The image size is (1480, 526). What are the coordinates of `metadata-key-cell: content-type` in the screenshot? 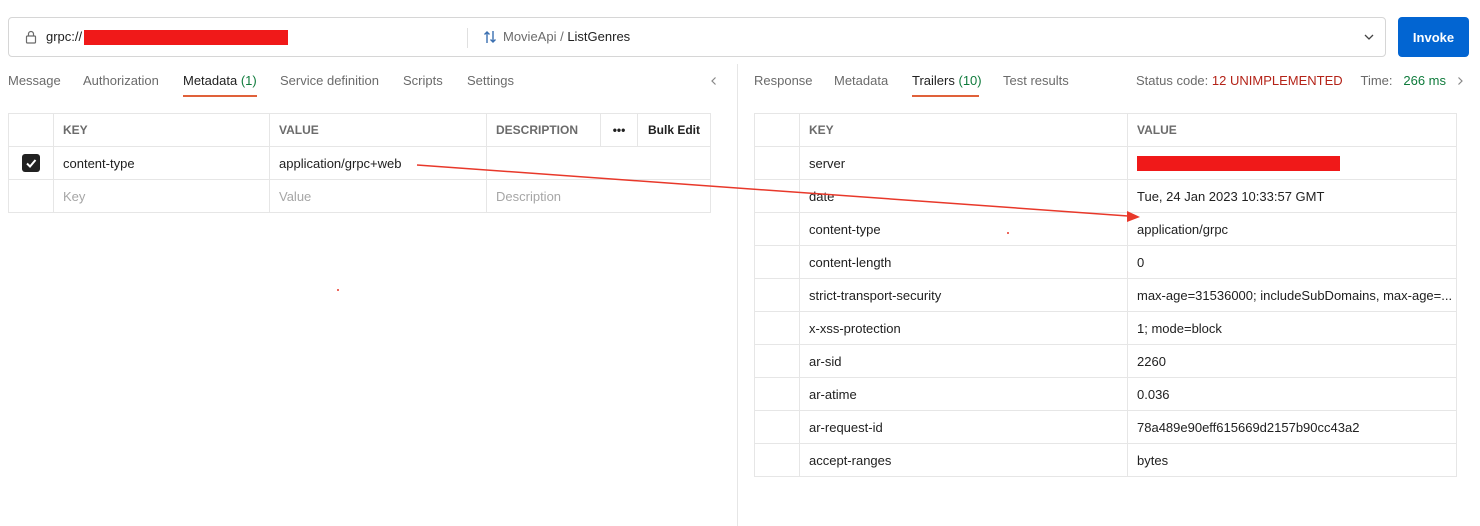 It's located at (161, 163).